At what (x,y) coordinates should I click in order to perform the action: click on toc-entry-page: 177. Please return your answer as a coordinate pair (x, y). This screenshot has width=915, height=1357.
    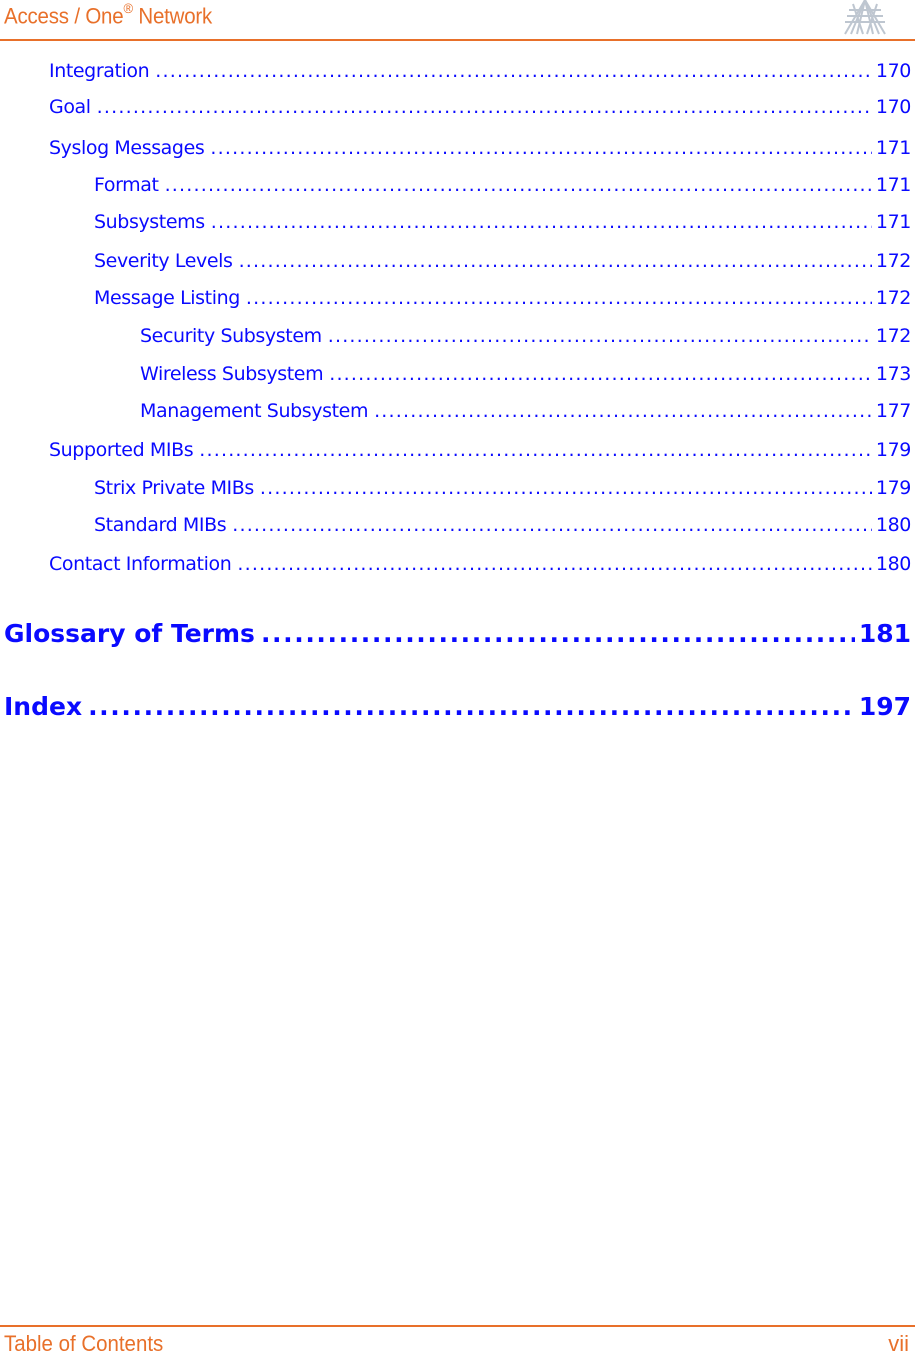
    Looking at the image, I should click on (893, 411).